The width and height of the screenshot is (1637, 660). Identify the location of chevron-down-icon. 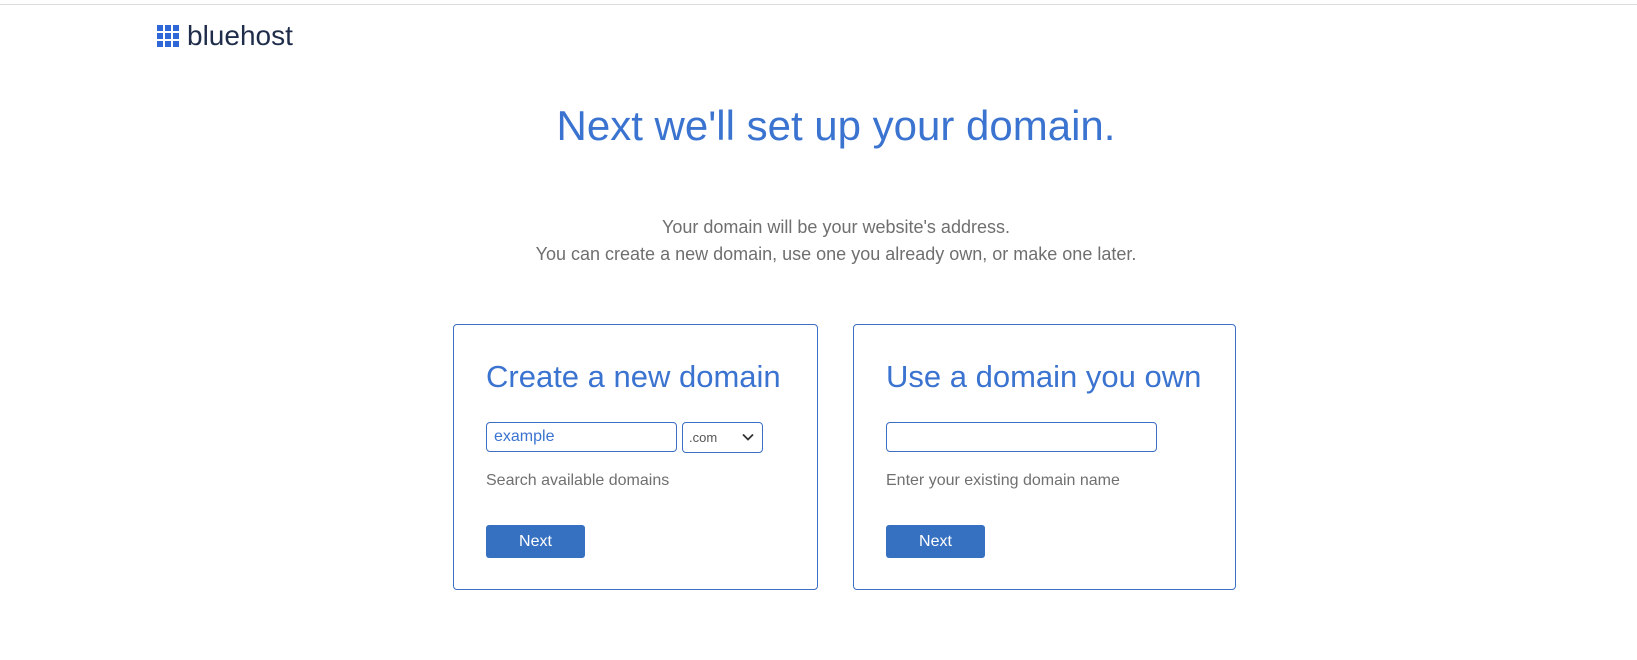
(748, 437).